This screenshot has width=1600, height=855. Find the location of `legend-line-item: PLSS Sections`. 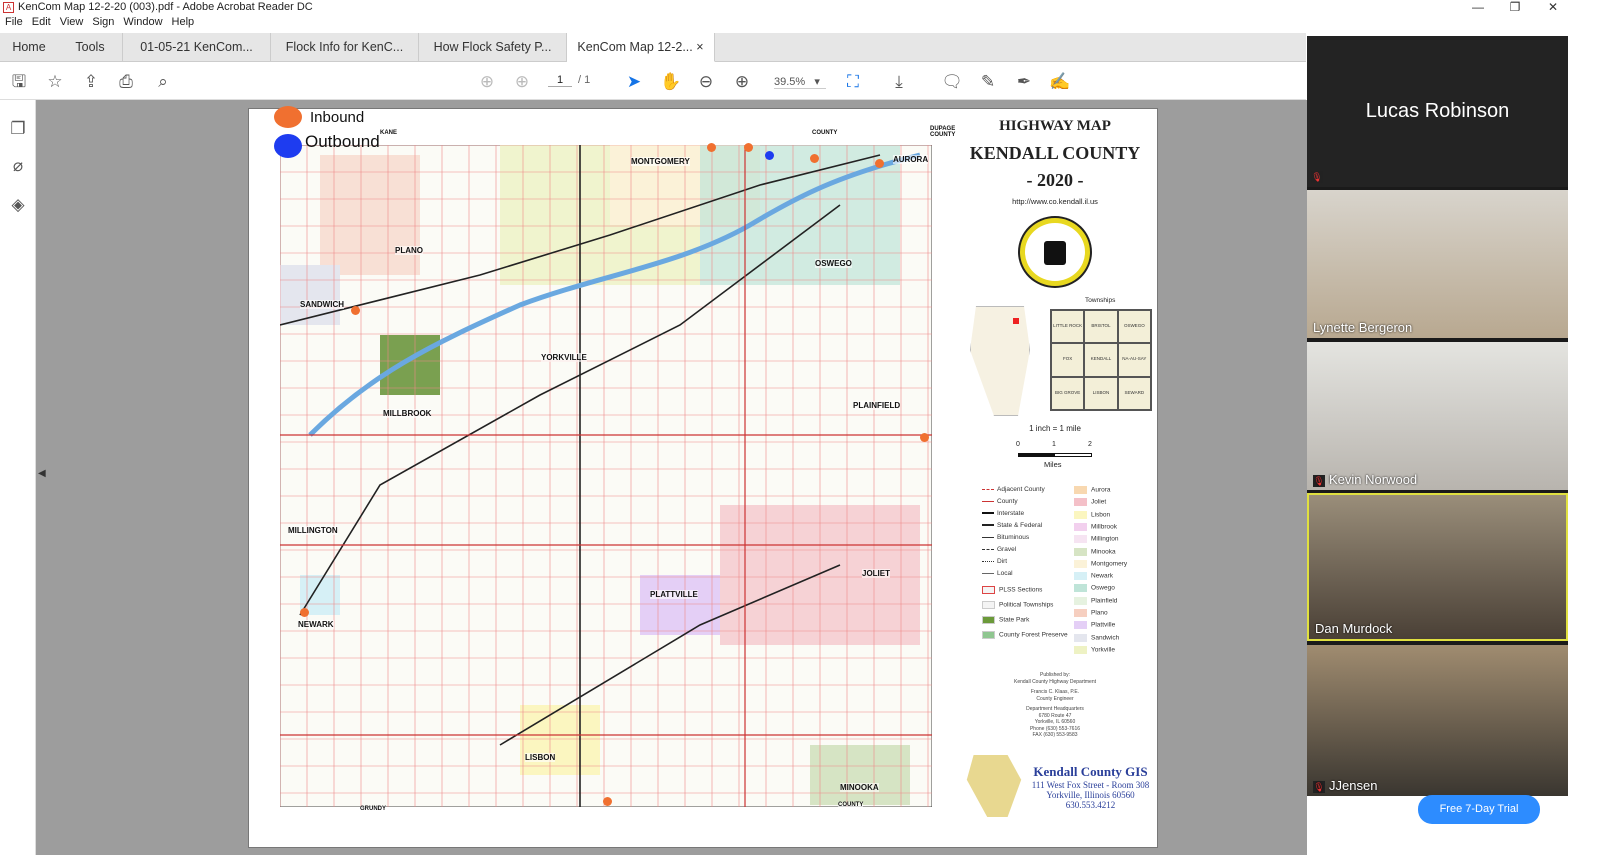

legend-line-item: PLSS Sections is located at coordinates (1012, 590).